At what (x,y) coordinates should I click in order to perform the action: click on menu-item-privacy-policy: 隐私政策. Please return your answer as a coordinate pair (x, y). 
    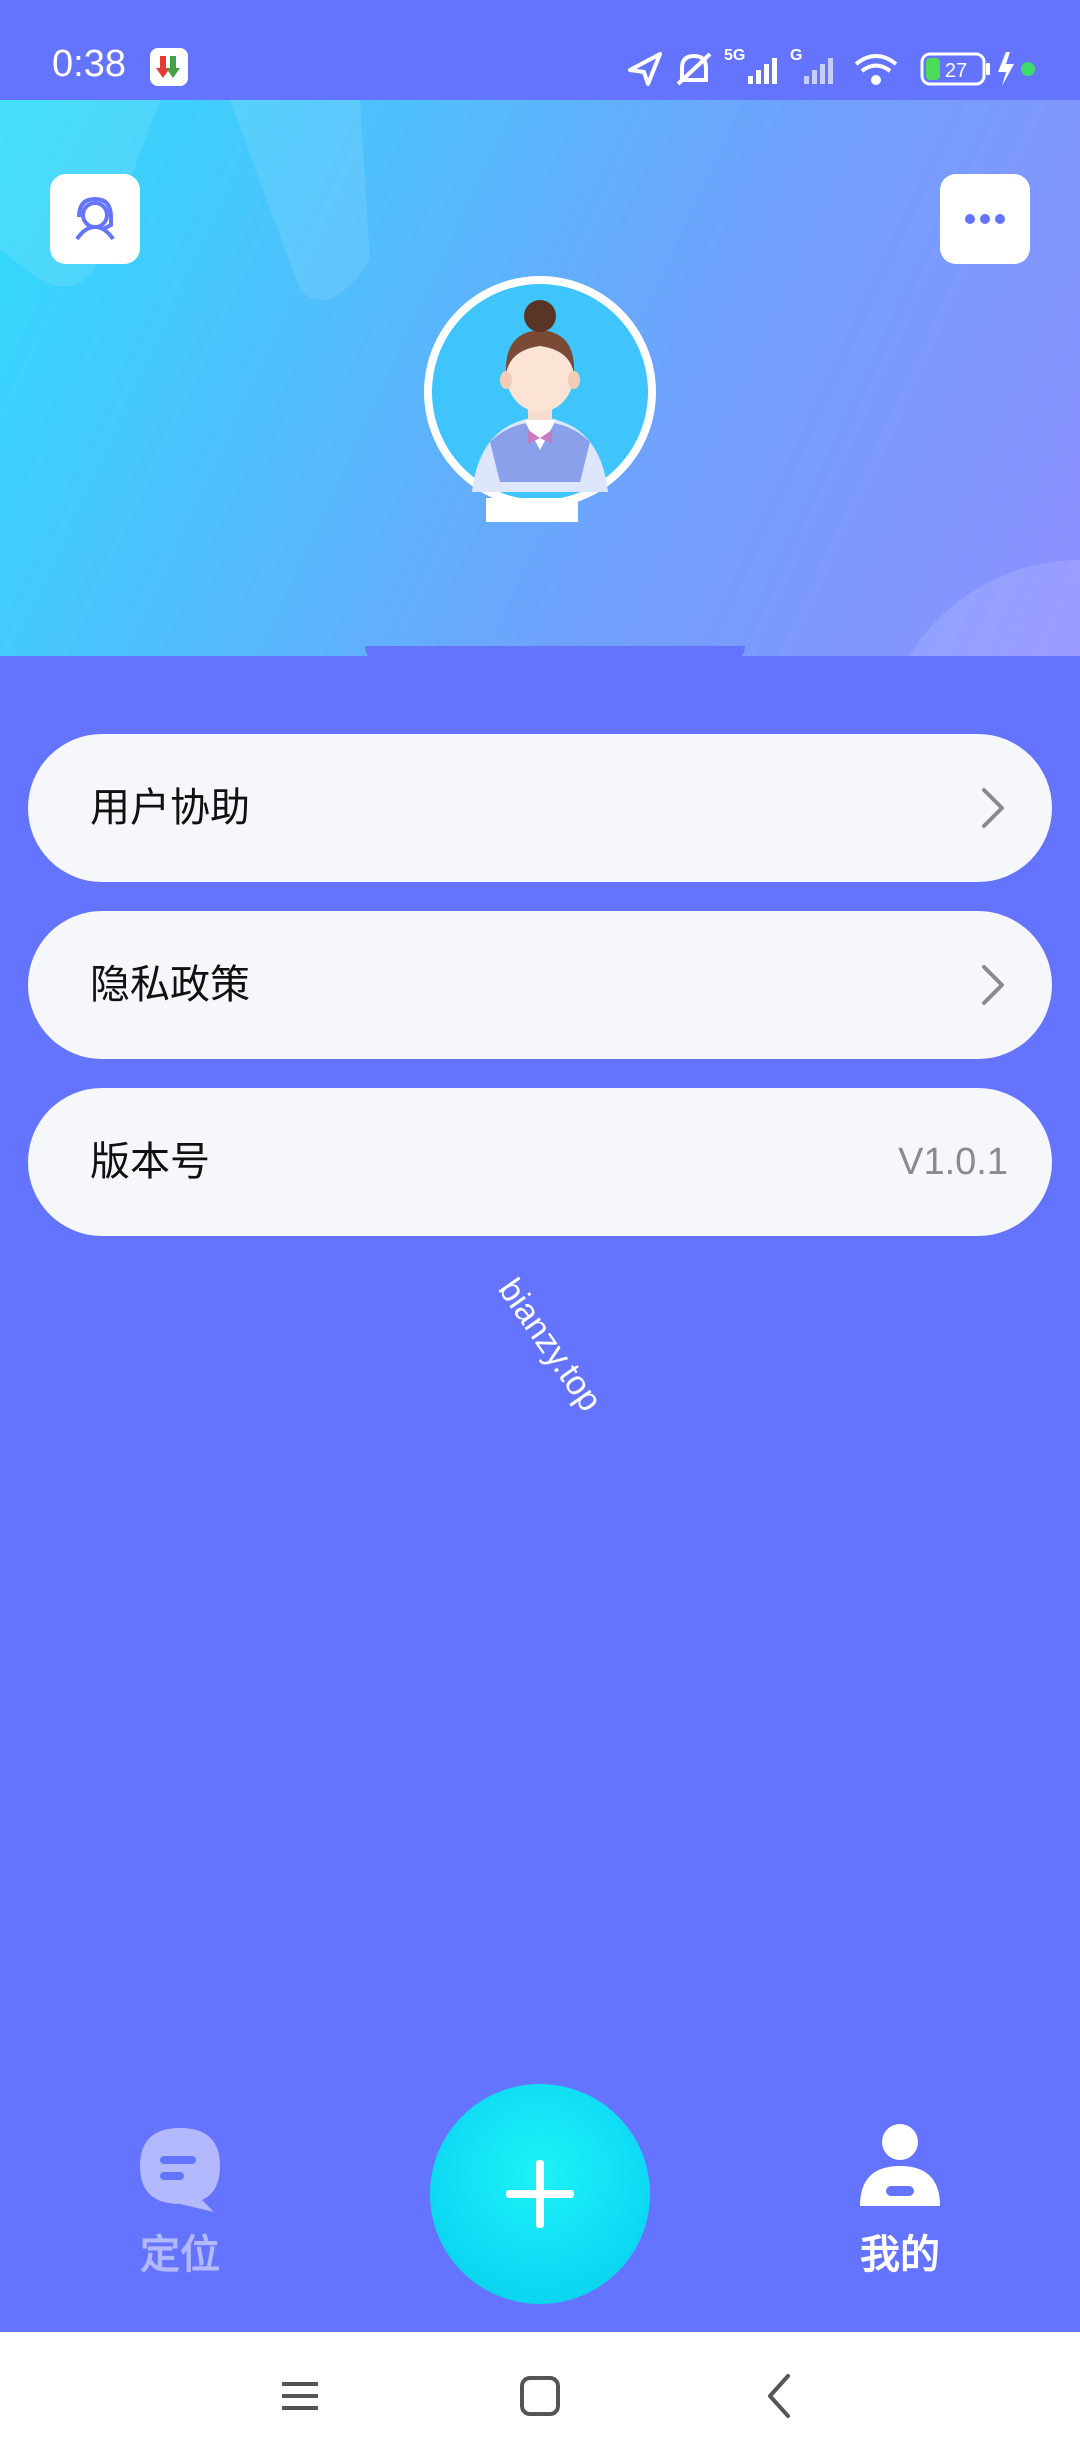
    Looking at the image, I should click on (540, 985).